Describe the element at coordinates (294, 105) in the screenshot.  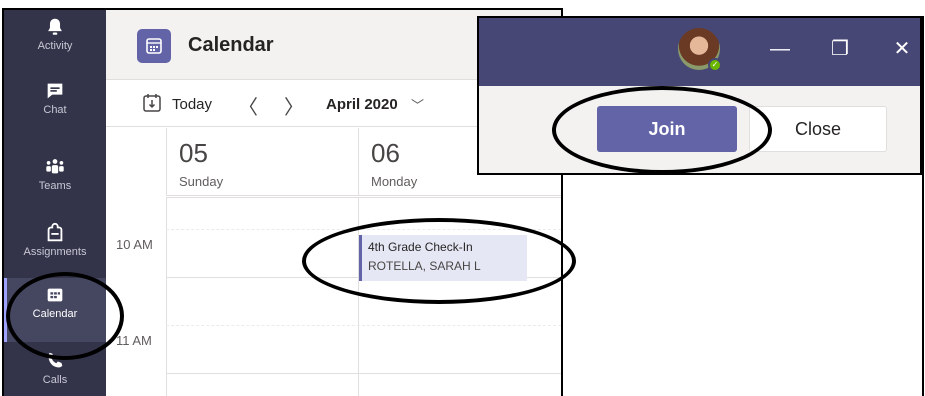
I see `next-week-button: 〉` at that location.